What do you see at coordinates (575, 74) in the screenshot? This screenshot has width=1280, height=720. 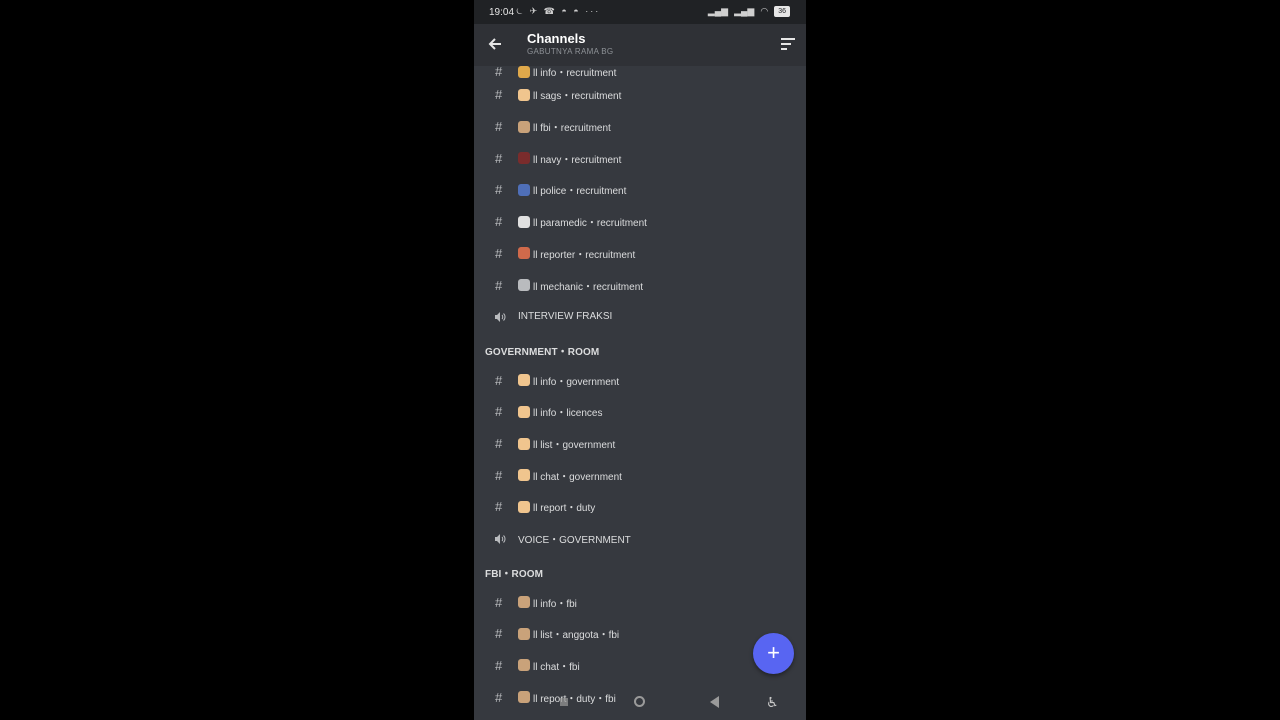 I see `channel-label: ll info・recruitment` at bounding box center [575, 74].